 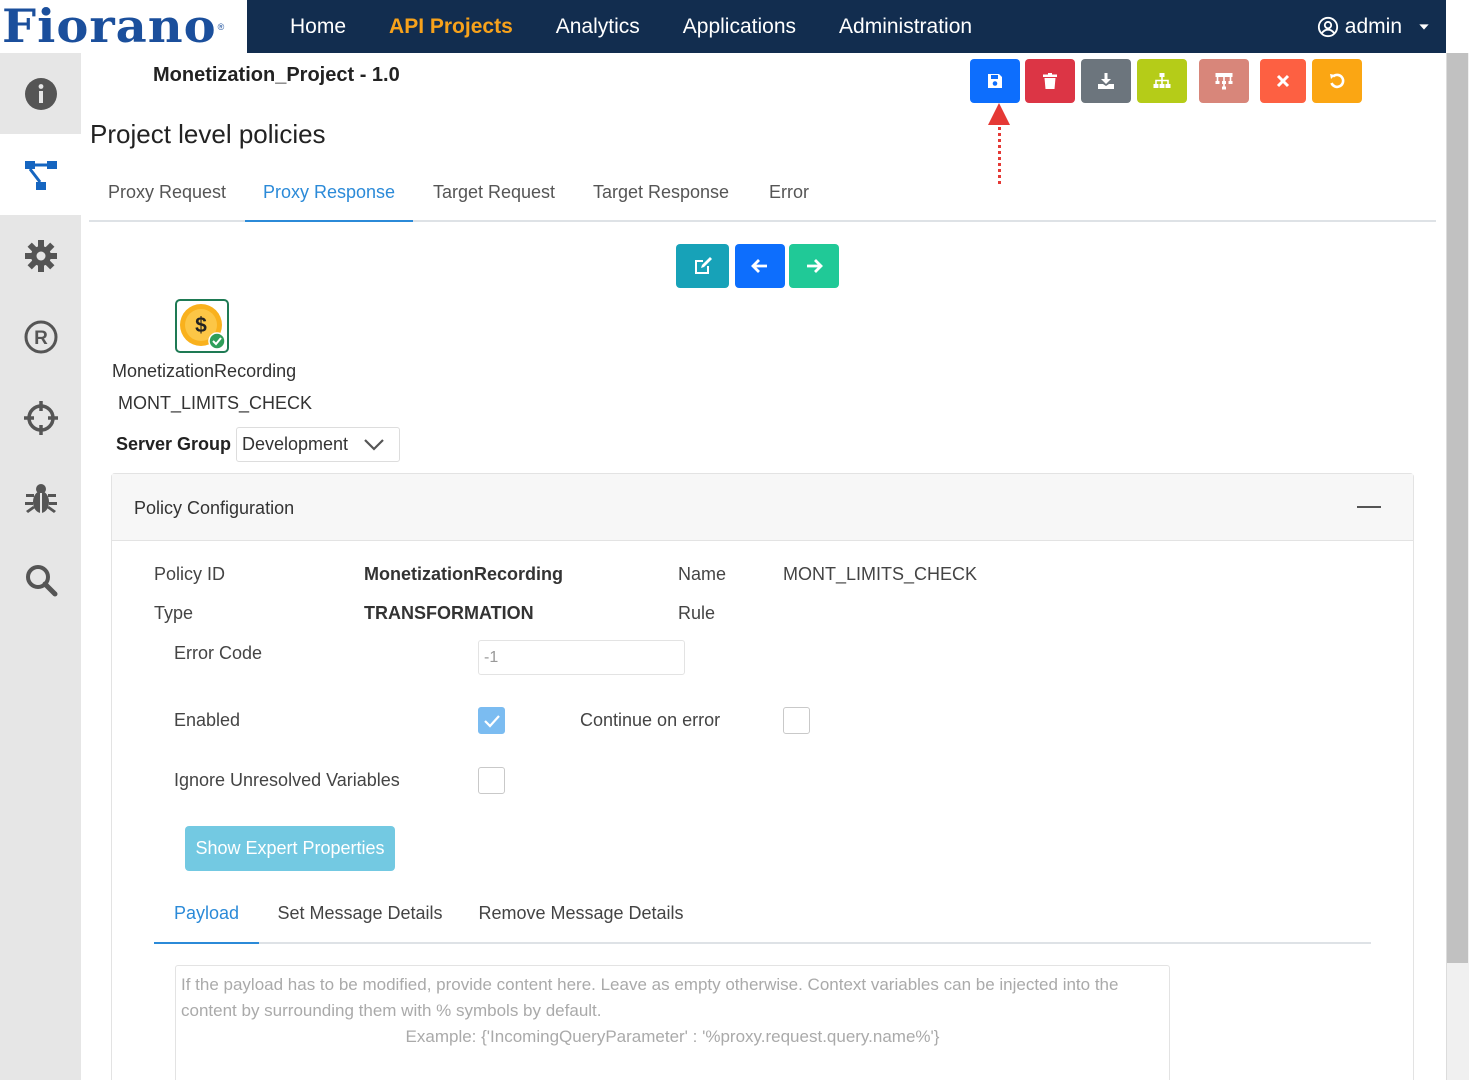 I want to click on nav-analytics: Analytics, so click(x=598, y=27).